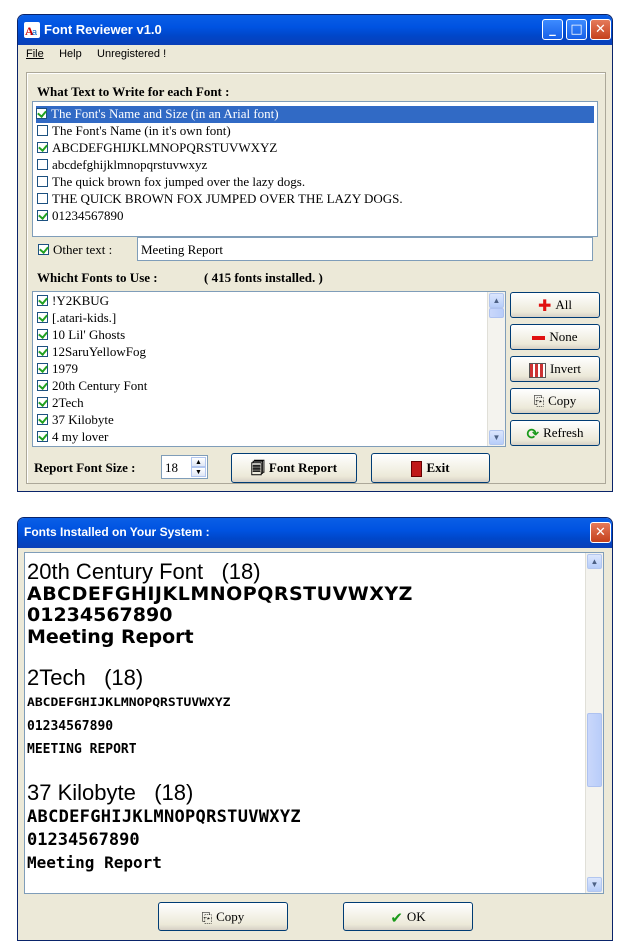 The width and height of the screenshot is (628, 952). I want to click on font-list-item: 1979, so click(57, 369).